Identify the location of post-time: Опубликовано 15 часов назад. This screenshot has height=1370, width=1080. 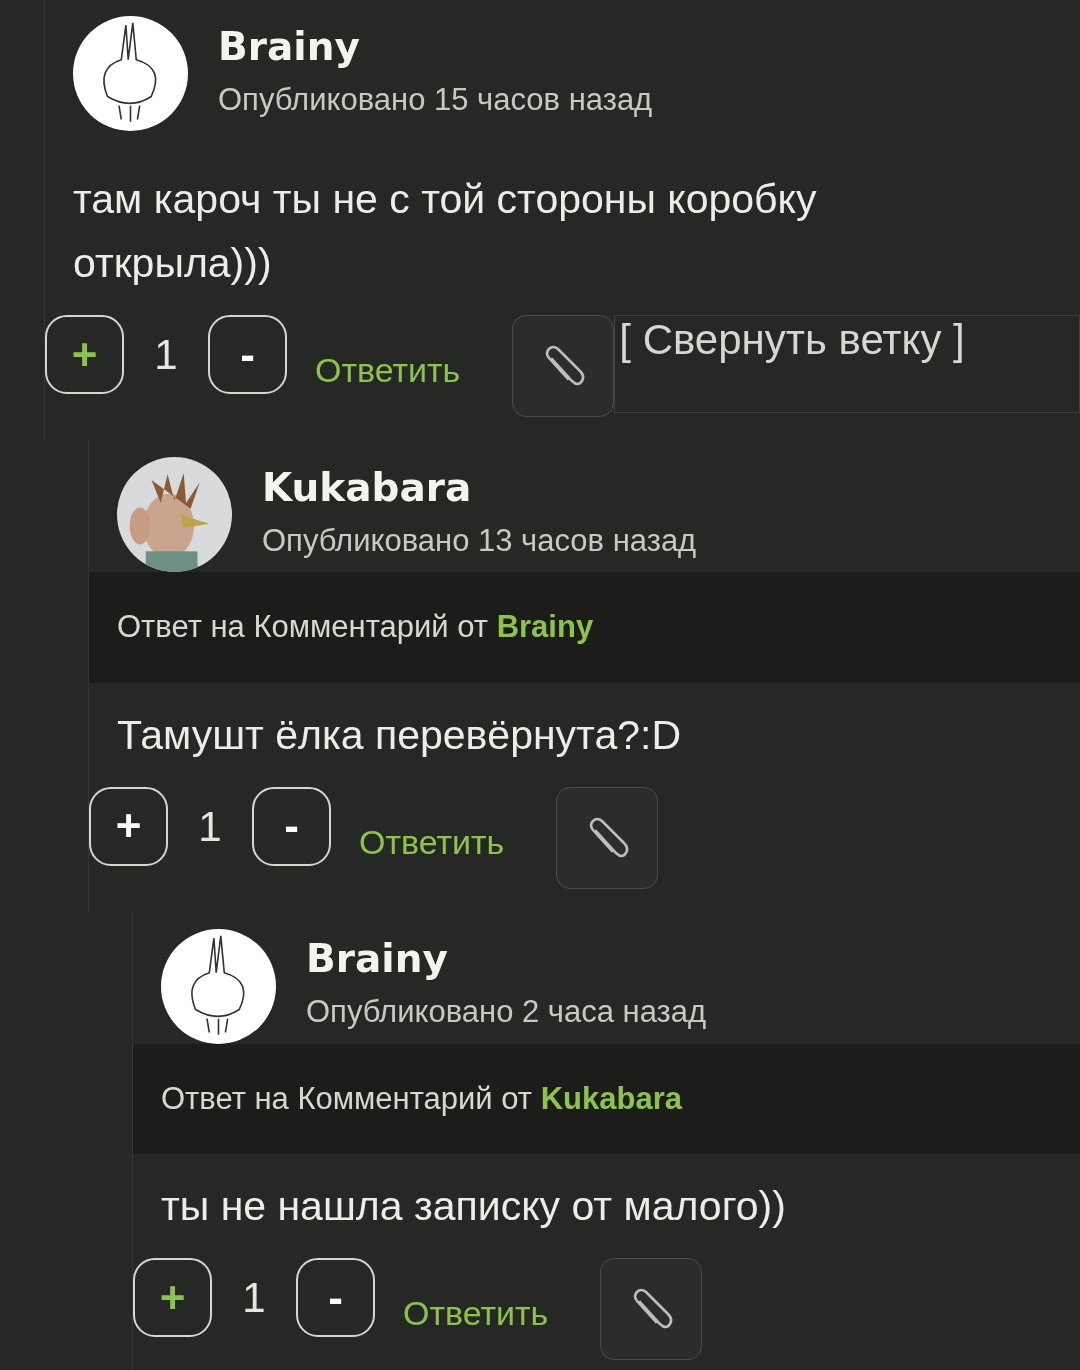
(435, 99).